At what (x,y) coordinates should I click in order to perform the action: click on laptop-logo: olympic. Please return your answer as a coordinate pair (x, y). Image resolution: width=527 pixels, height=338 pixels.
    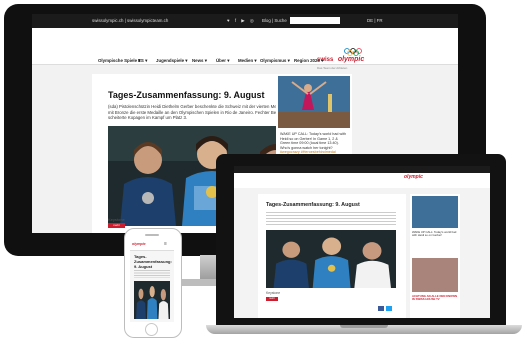
    Looking at the image, I should click on (413, 177).